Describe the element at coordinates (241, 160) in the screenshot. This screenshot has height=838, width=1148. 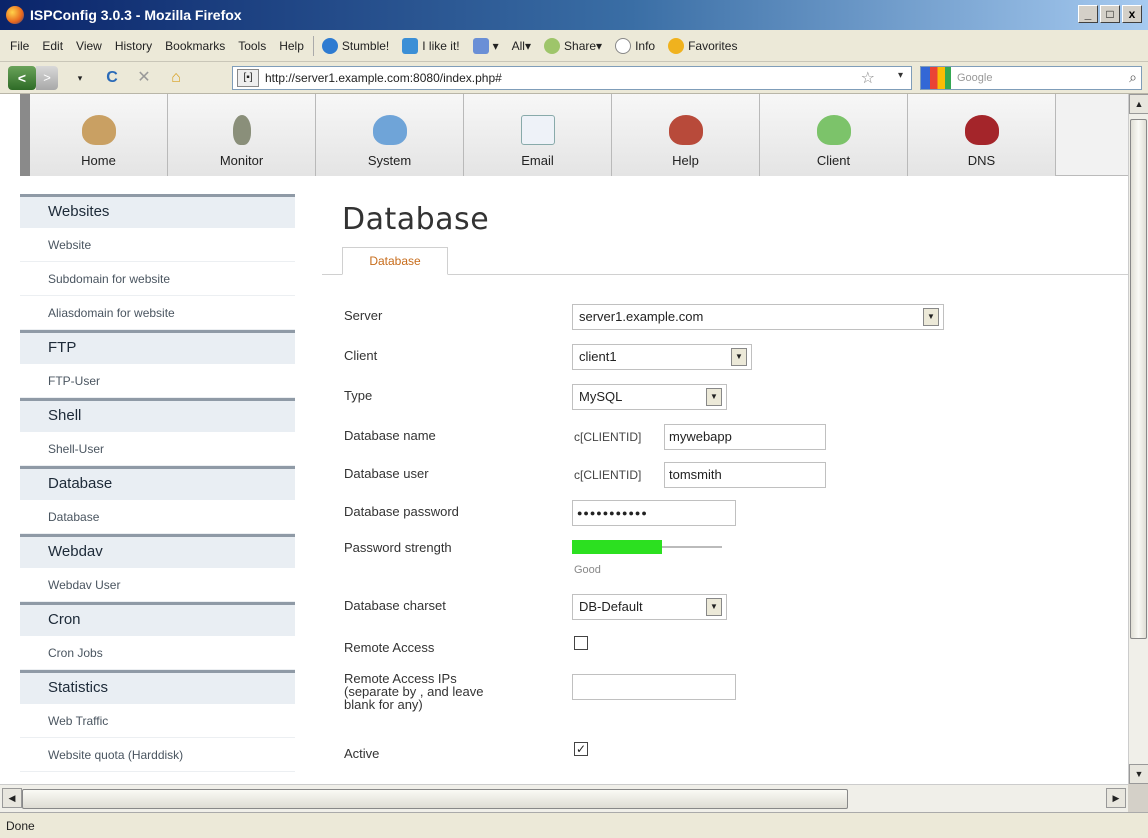
I see `module-label: Monitor` at that location.